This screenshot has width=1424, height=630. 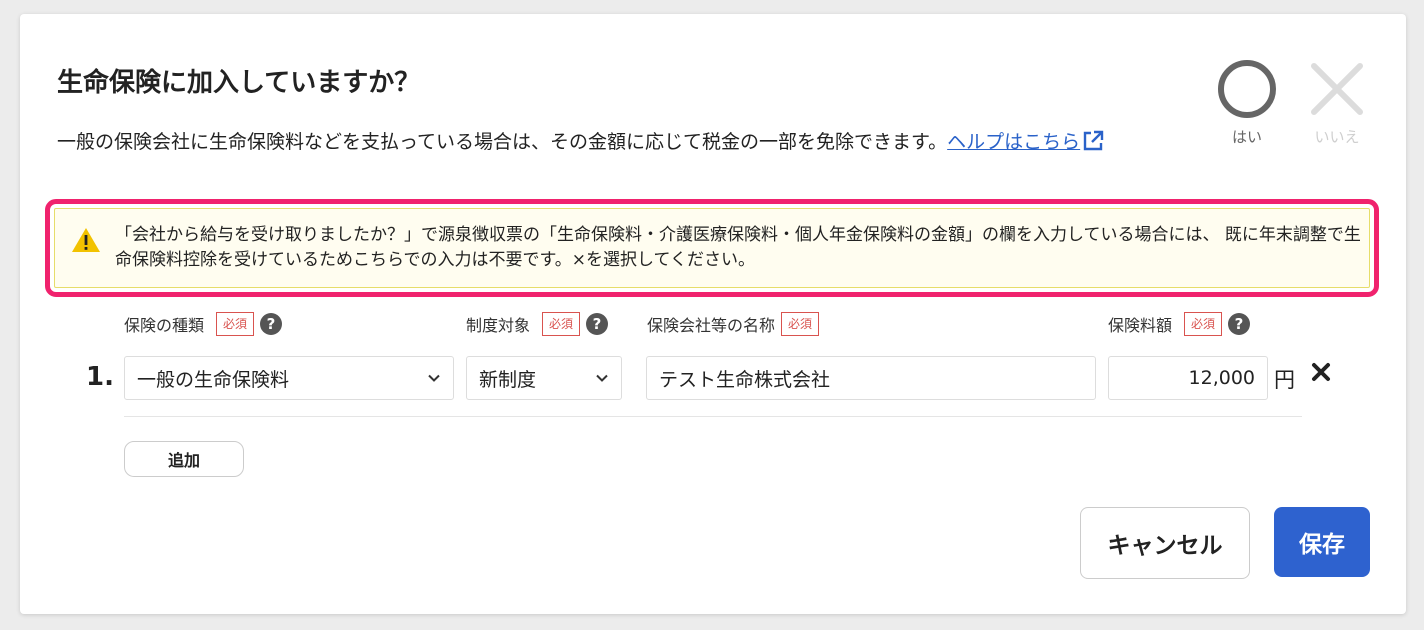 What do you see at coordinates (184, 459) in the screenshot?
I see `add-button: 追加` at bounding box center [184, 459].